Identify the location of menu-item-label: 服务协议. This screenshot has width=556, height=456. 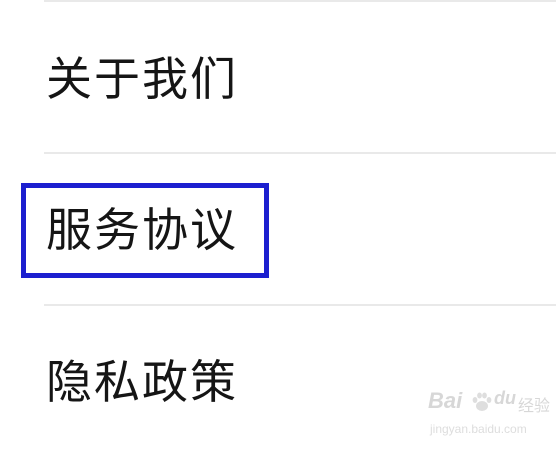
(142, 230).